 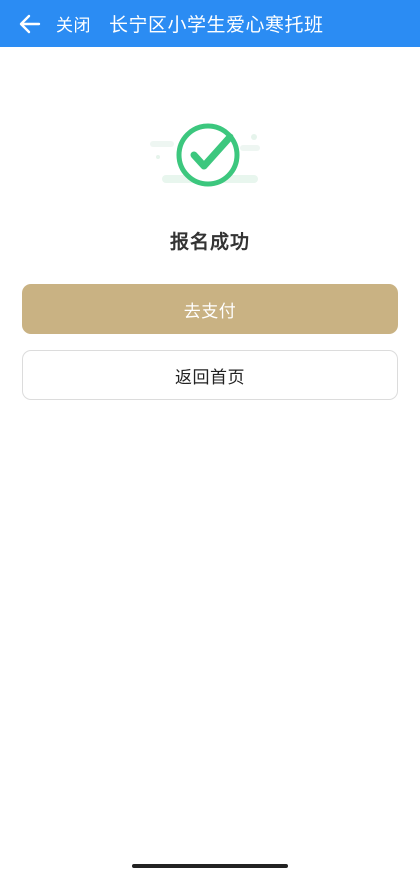 I want to click on app-header: 关闭 长宁区小学生爱心寒托班, so click(x=210, y=23).